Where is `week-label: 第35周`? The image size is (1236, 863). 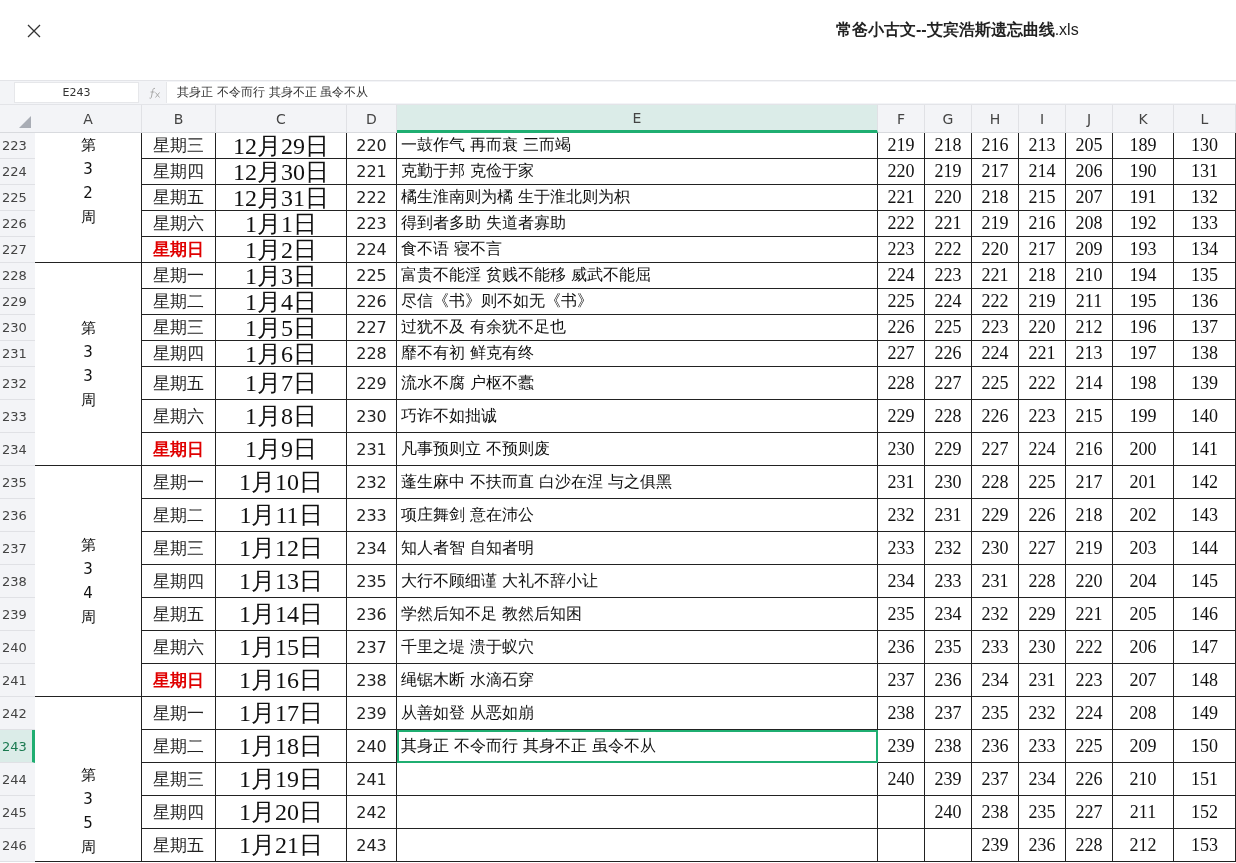 week-label: 第35周 is located at coordinates (88, 811).